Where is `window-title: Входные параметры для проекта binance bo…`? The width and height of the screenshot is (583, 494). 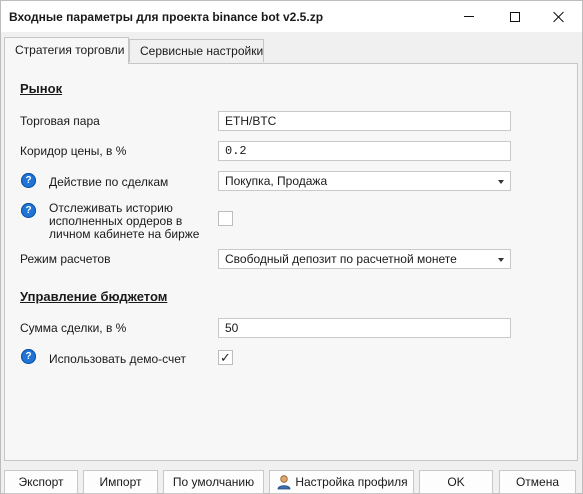 window-title: Входные параметры для проекта binance bo… is located at coordinates (166, 17).